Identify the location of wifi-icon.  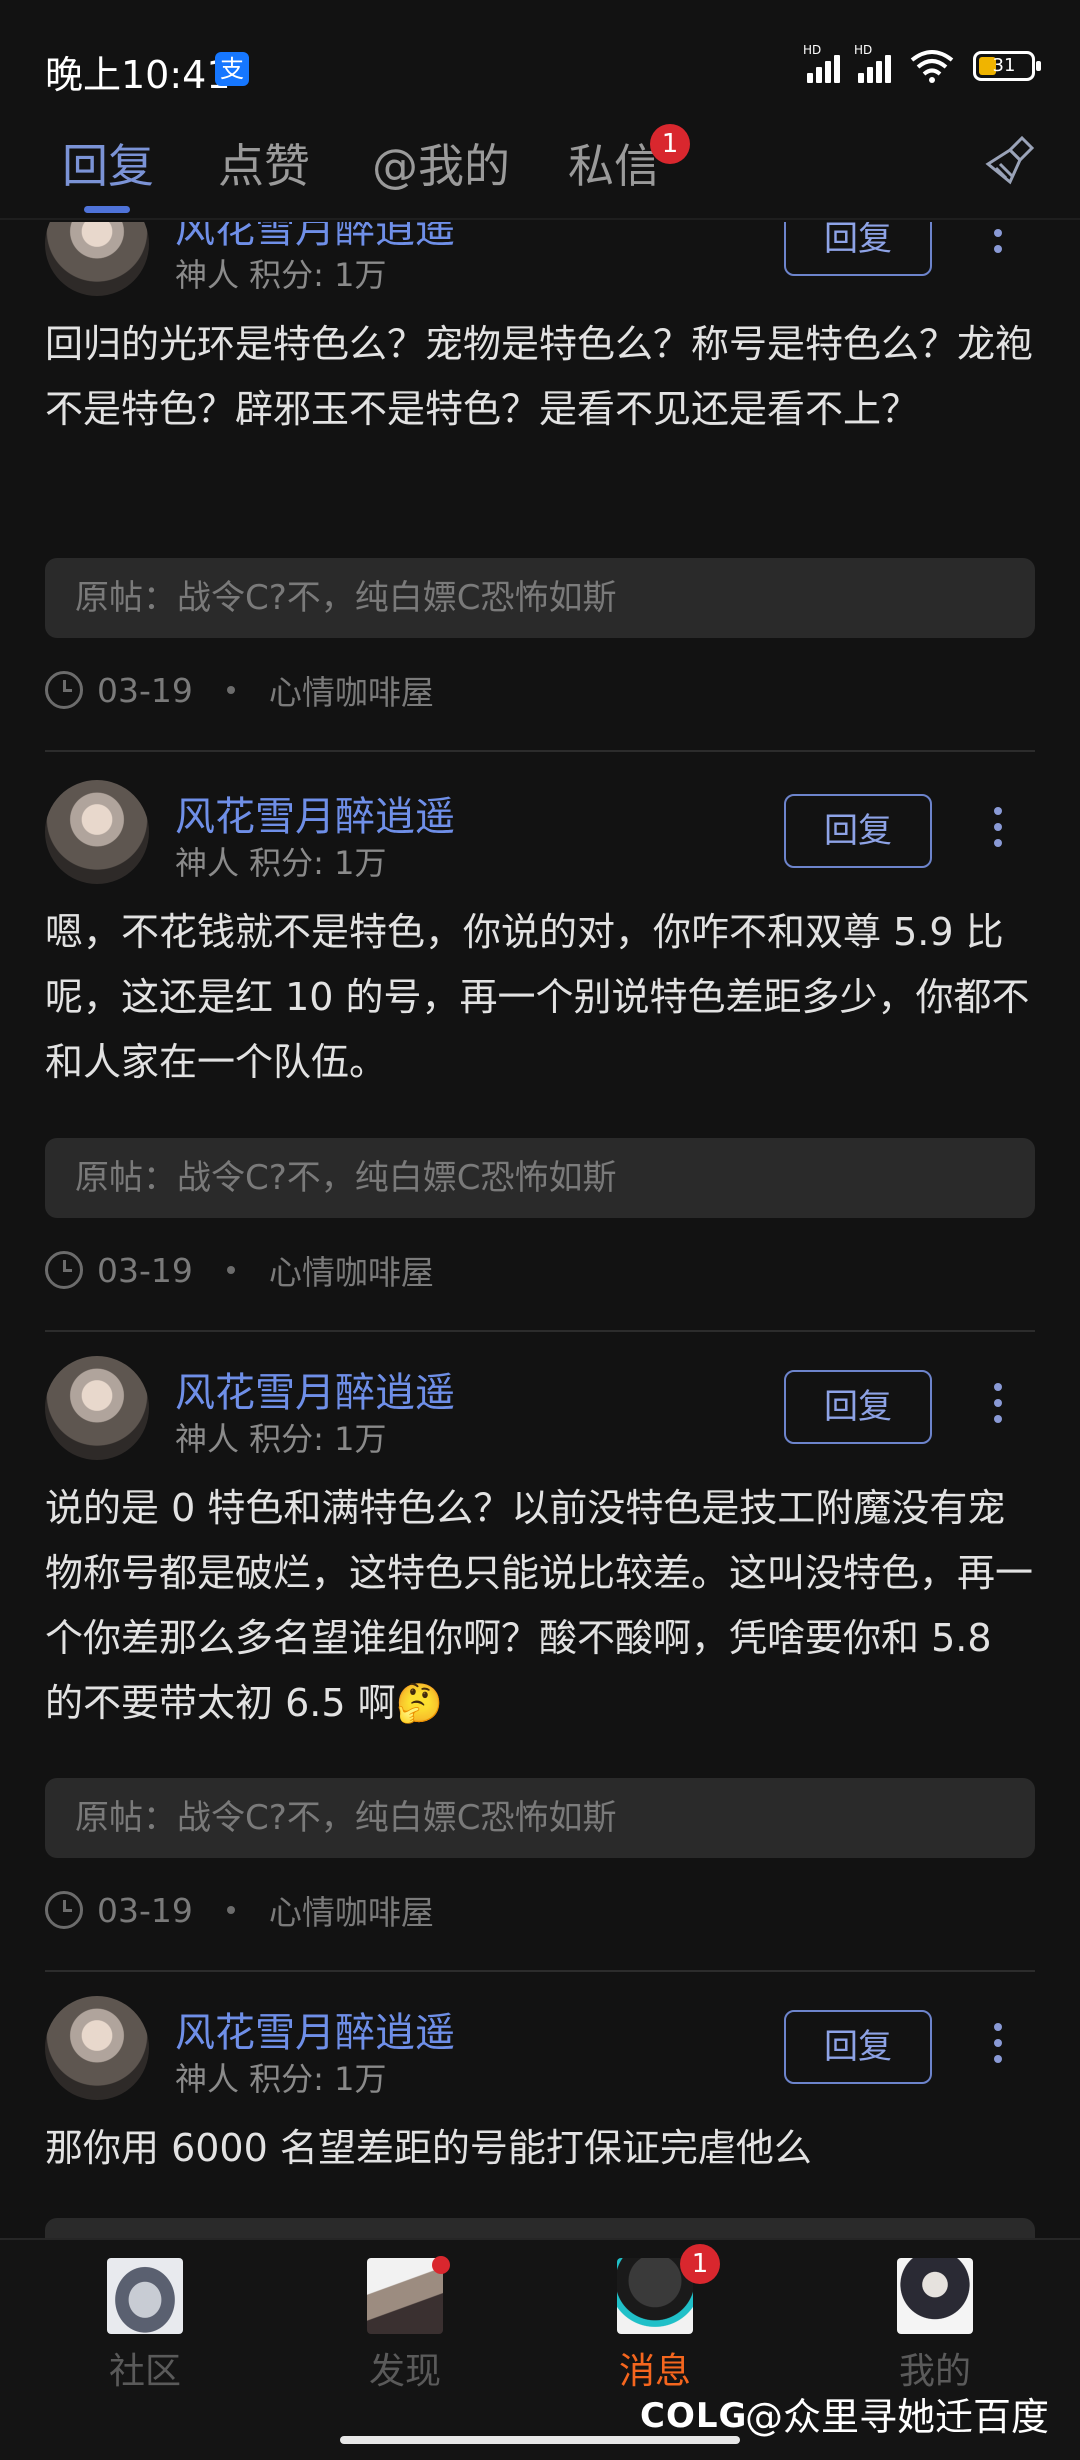
(932, 66).